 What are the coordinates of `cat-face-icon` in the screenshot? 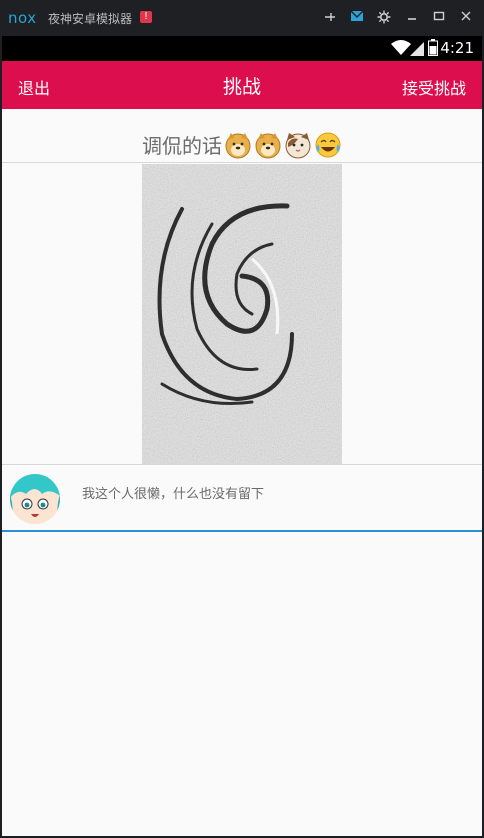 It's located at (298, 145).